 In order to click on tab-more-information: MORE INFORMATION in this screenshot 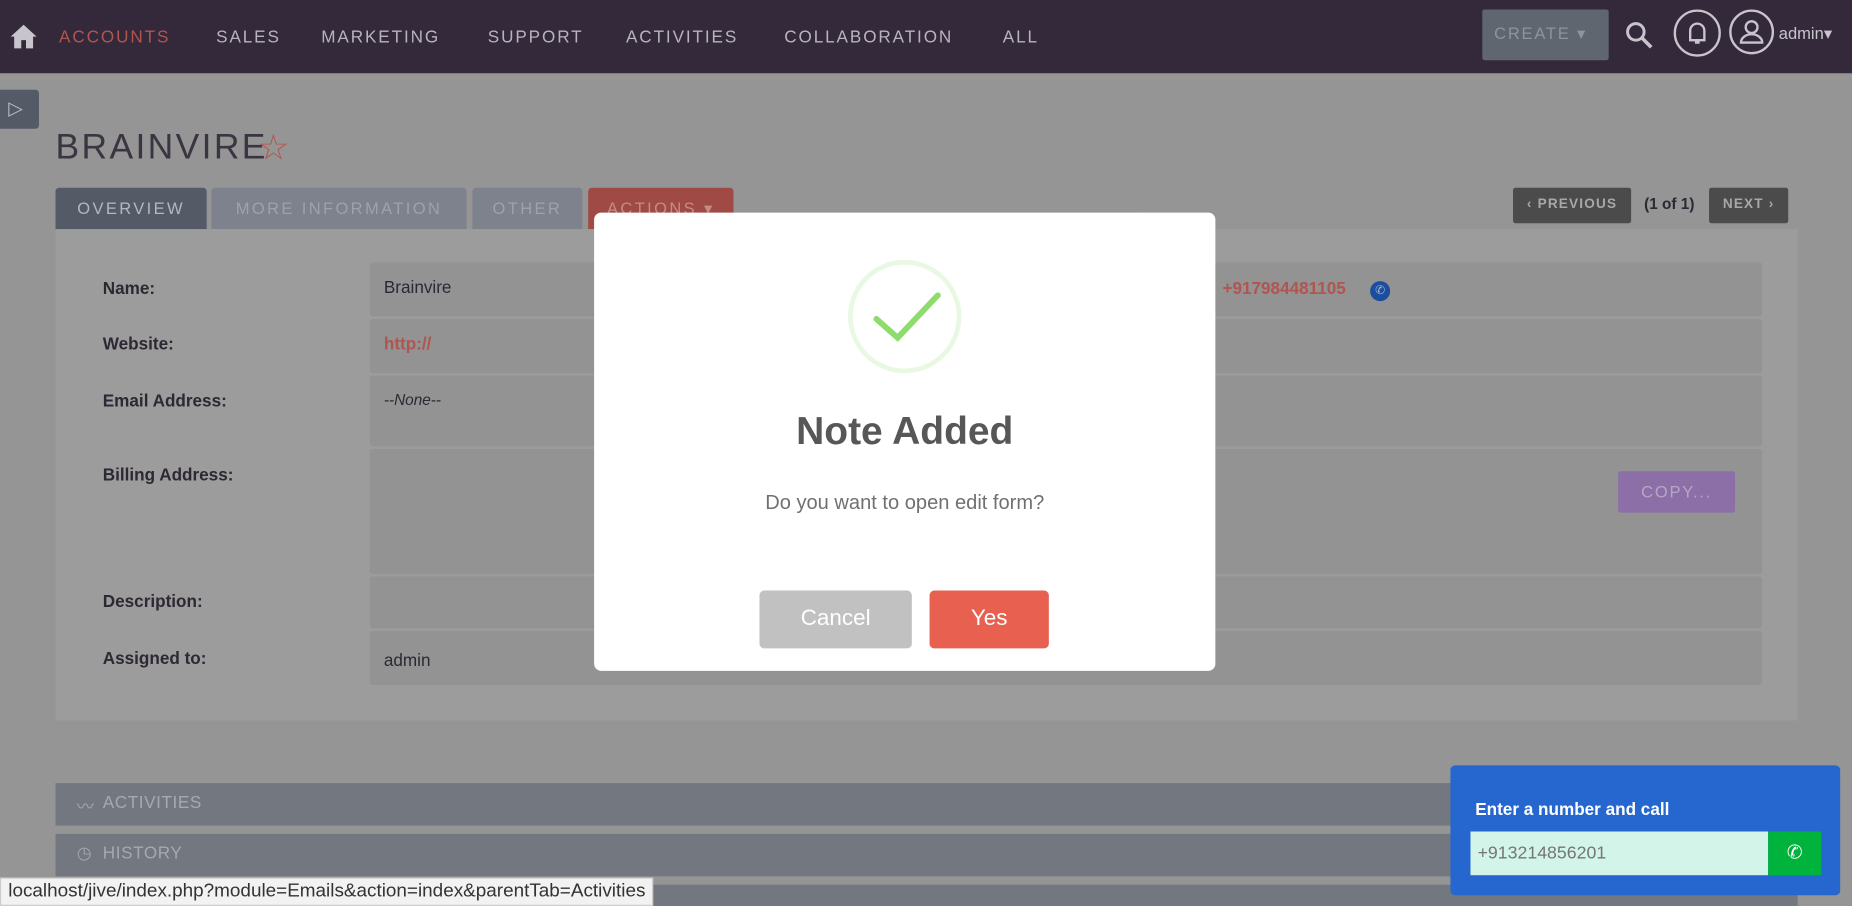, I will do `click(339, 208)`.